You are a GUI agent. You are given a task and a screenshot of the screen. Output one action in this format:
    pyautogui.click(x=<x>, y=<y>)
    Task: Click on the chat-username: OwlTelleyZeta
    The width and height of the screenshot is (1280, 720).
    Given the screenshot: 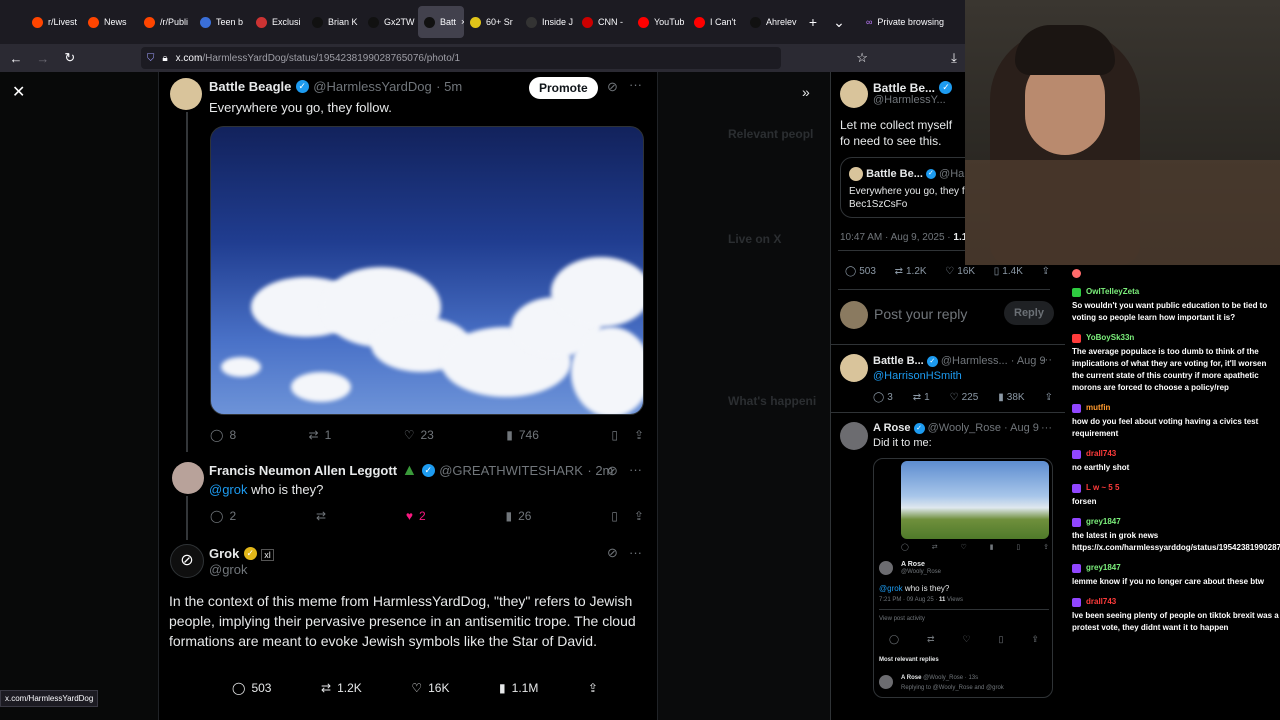 What is the action you would take?
    pyautogui.click(x=1112, y=292)
    